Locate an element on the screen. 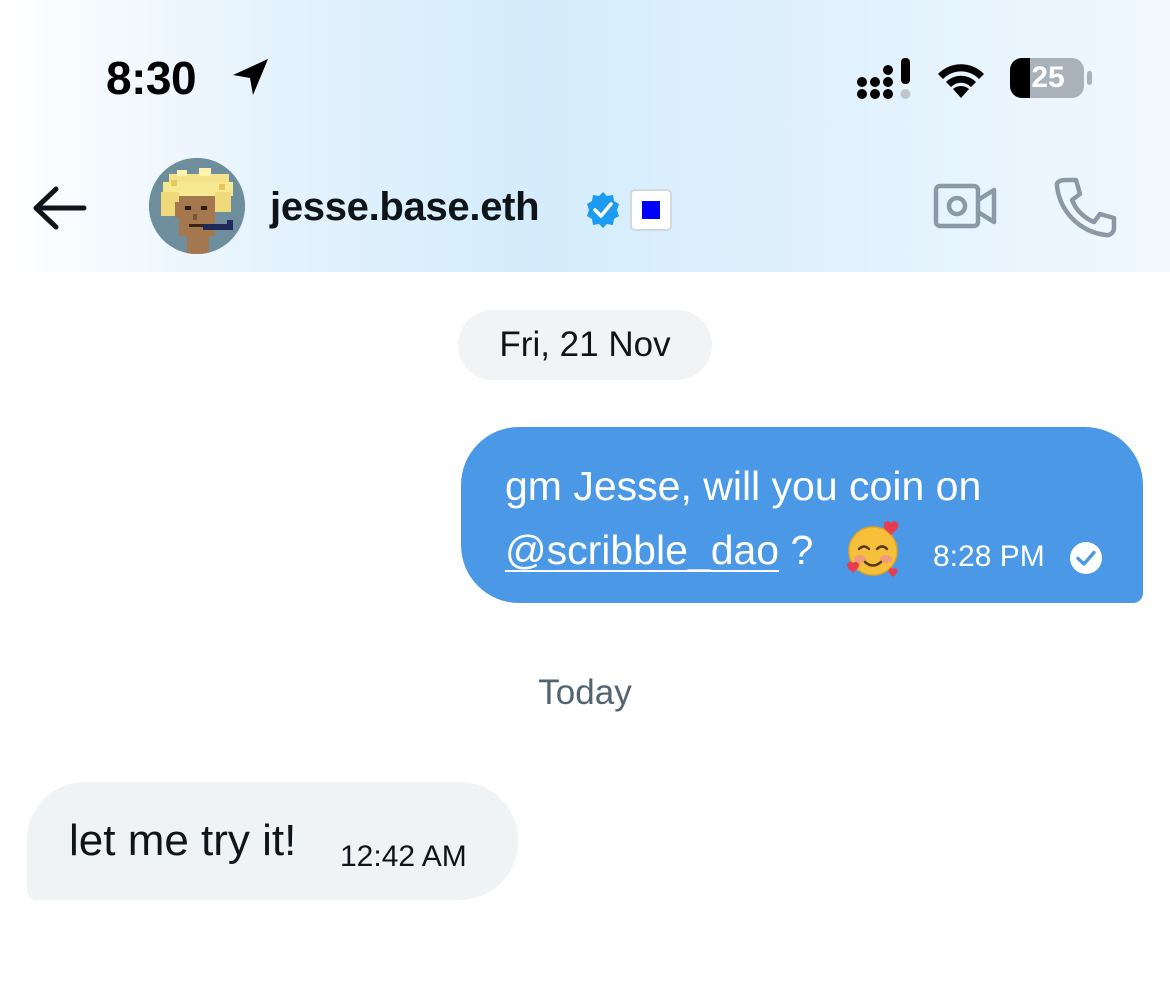 The width and height of the screenshot is (1170, 989). cellular-signal-icon is located at coordinates (884, 78).